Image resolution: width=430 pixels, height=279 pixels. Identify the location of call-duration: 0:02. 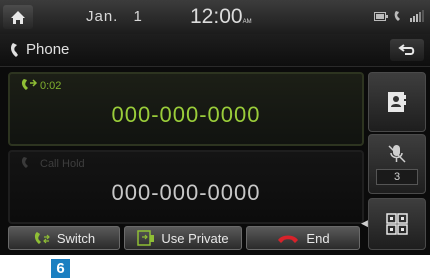
(51, 86).